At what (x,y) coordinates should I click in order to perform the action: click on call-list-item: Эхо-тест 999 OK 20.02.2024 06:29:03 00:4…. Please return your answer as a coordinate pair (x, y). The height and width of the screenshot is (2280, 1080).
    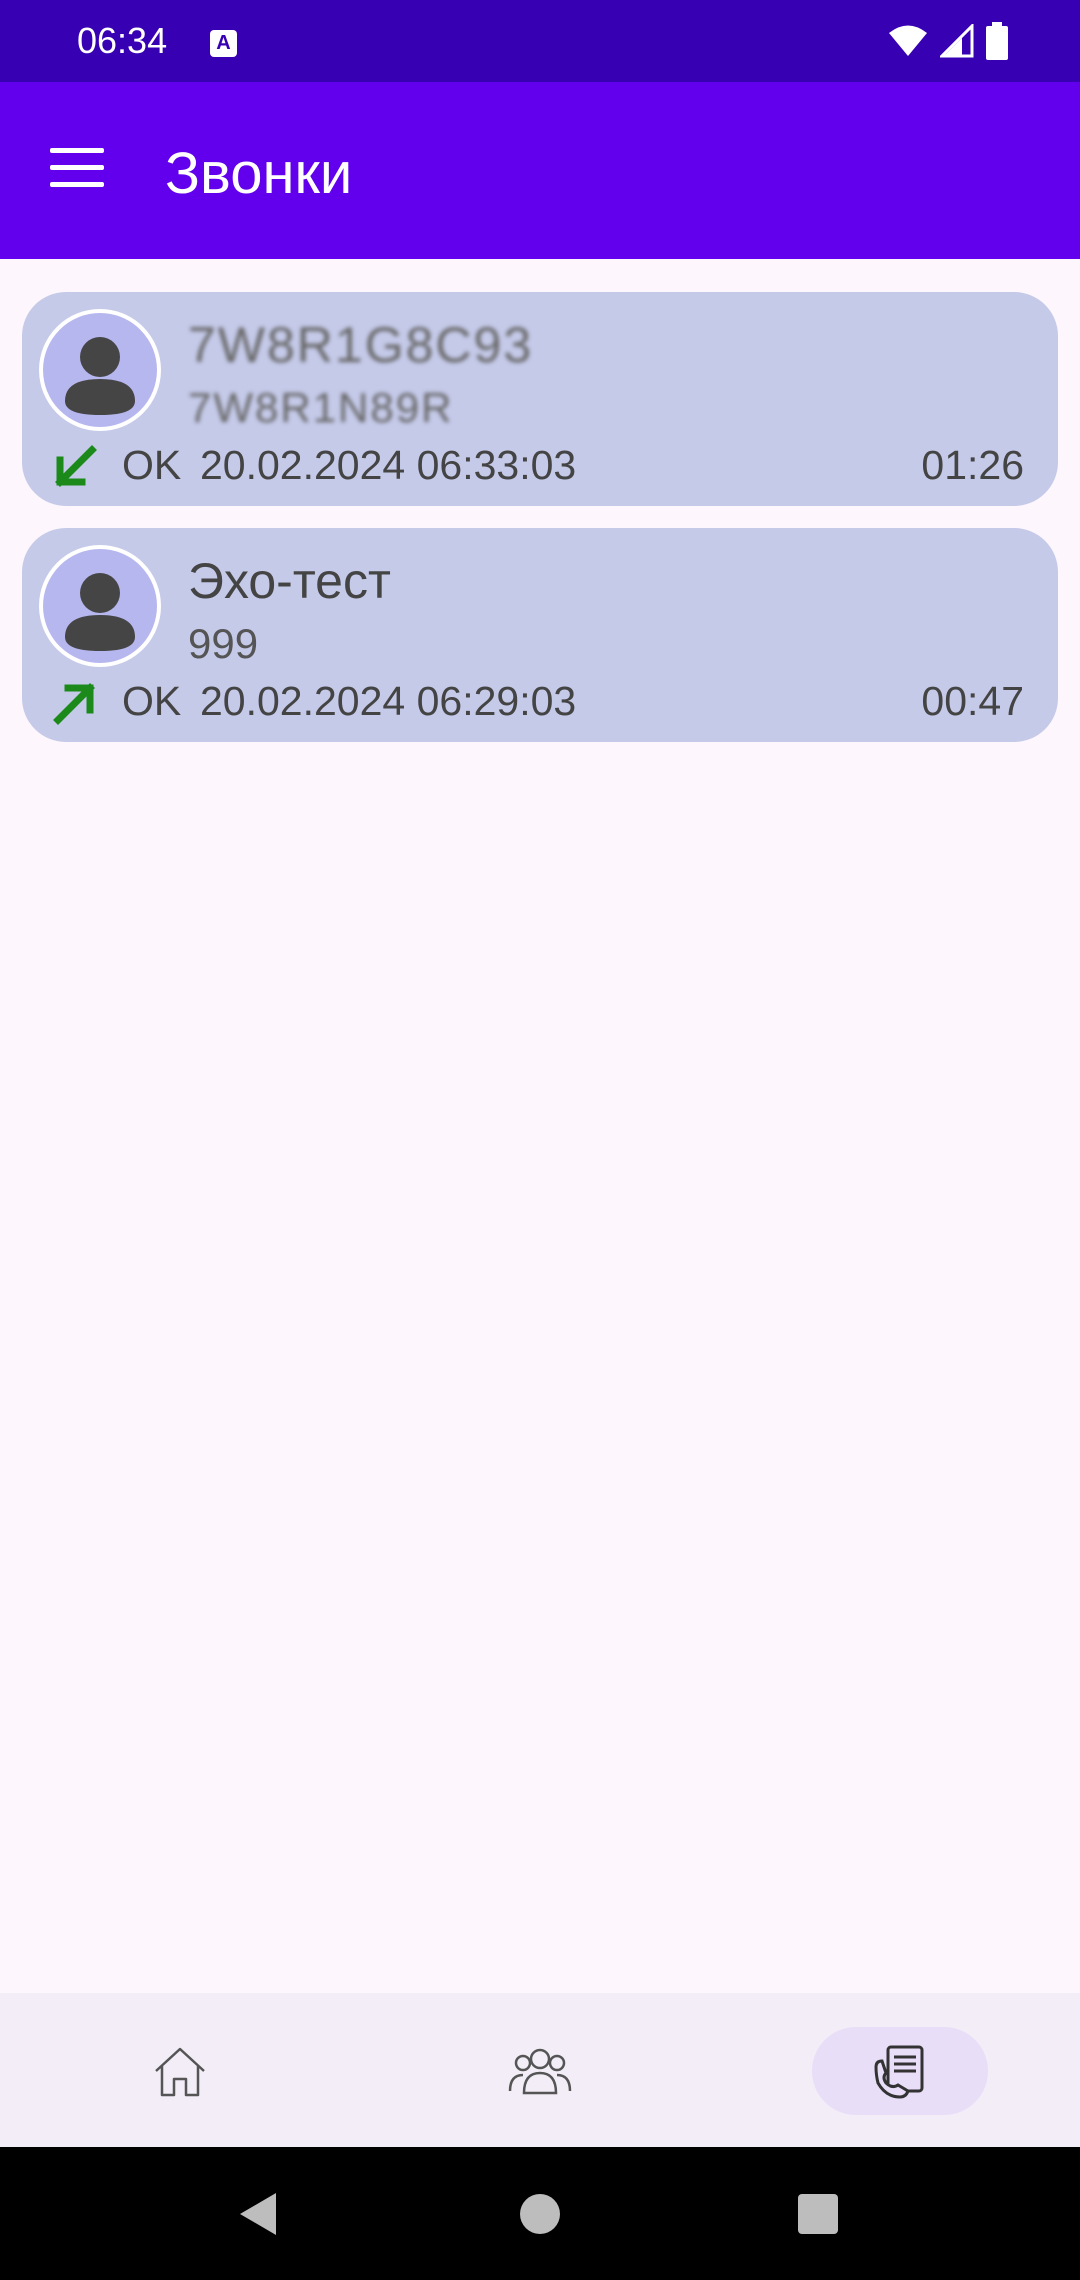
    Looking at the image, I should click on (540, 635).